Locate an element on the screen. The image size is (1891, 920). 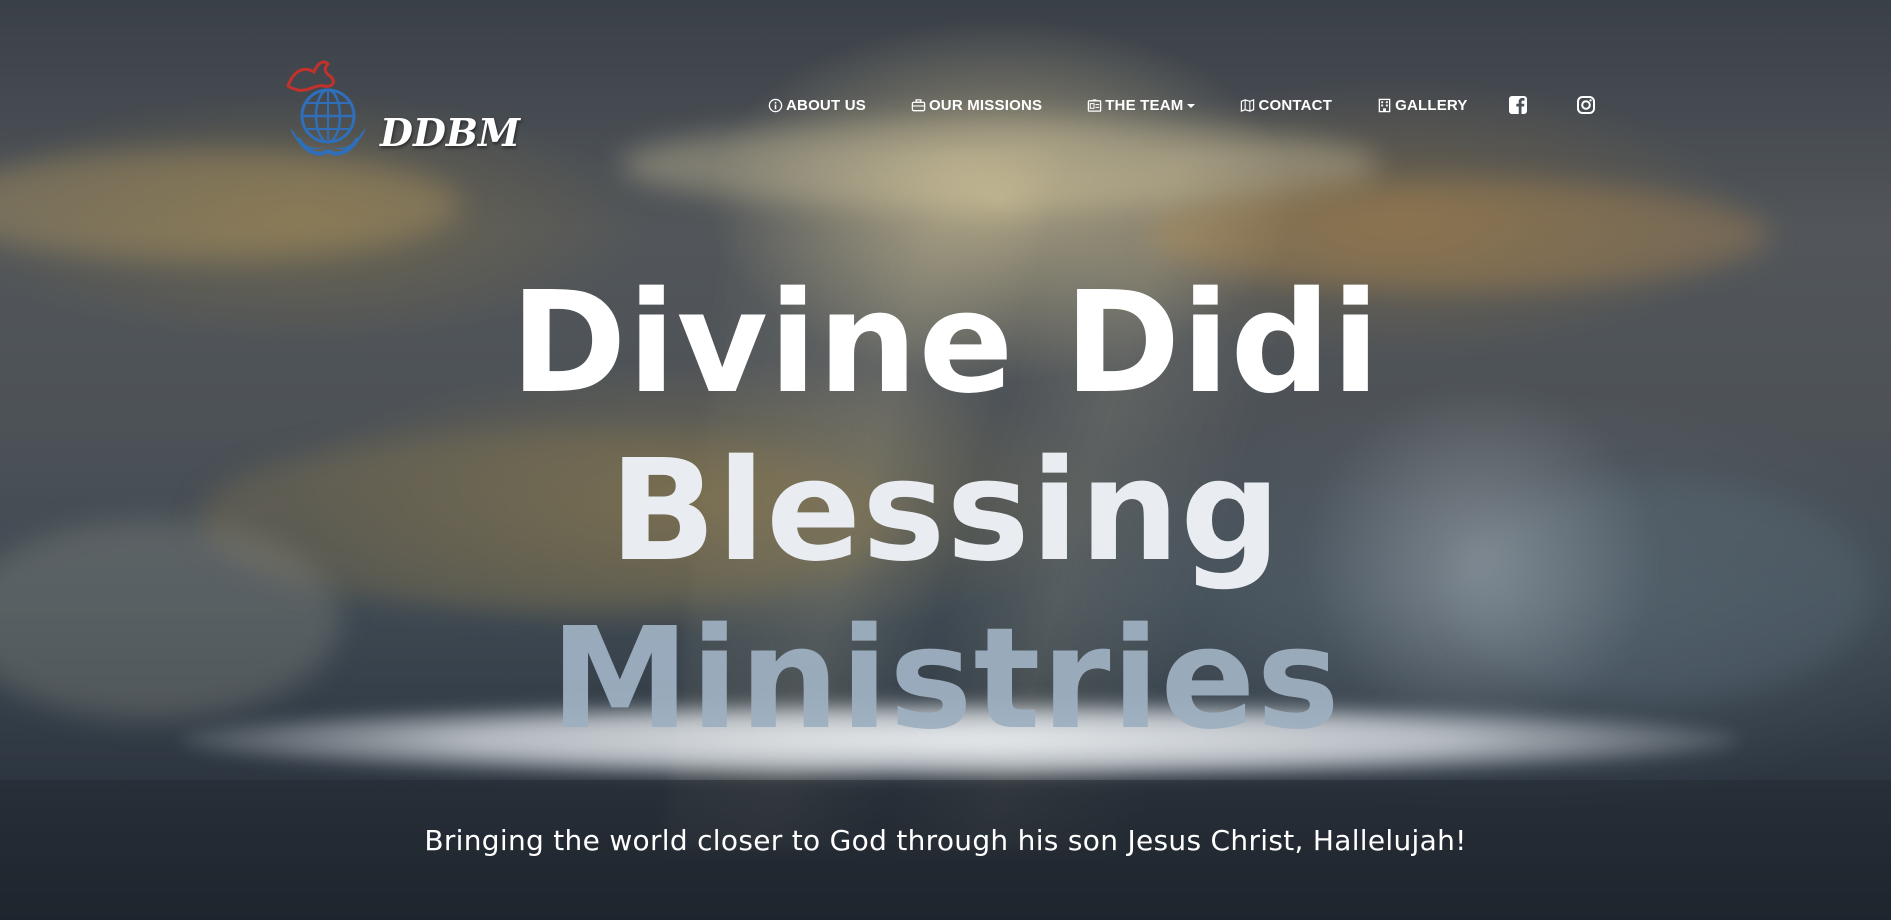
chevron-down-icon is located at coordinates (1191, 105).